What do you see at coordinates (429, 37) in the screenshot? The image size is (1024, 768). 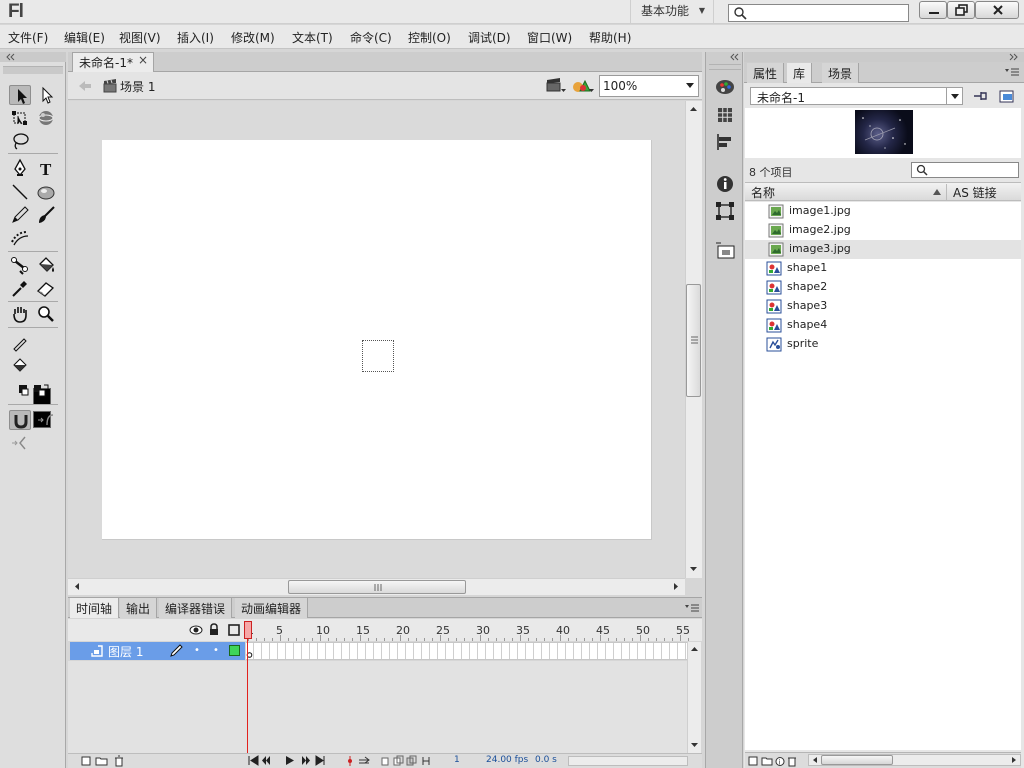 I see `menu-control: 控制(O)` at bounding box center [429, 37].